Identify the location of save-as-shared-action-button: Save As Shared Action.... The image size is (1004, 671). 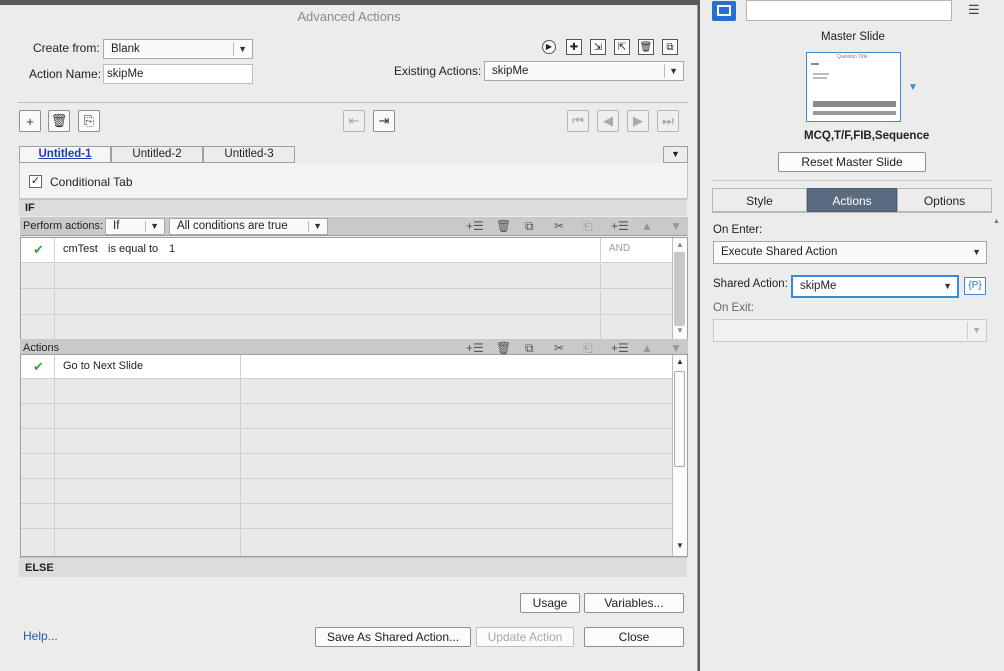
(393, 637).